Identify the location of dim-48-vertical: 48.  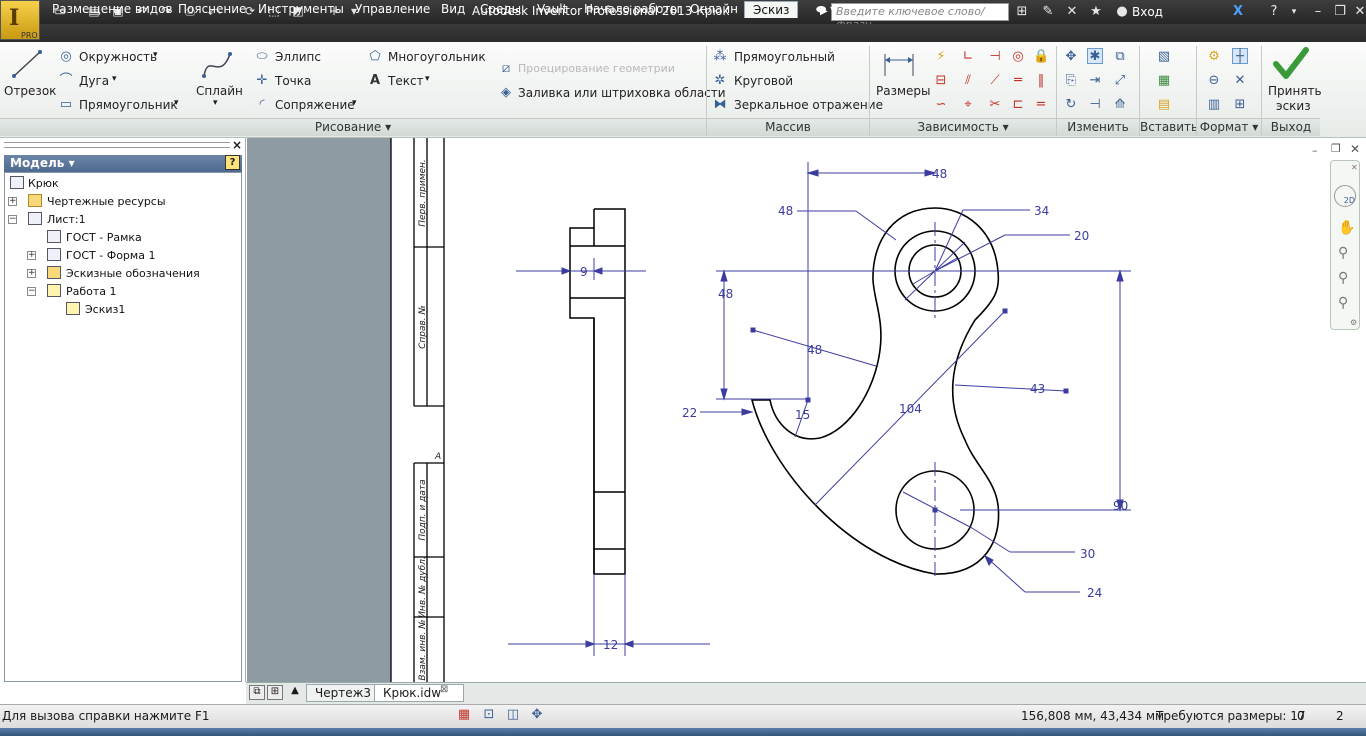
(725, 294).